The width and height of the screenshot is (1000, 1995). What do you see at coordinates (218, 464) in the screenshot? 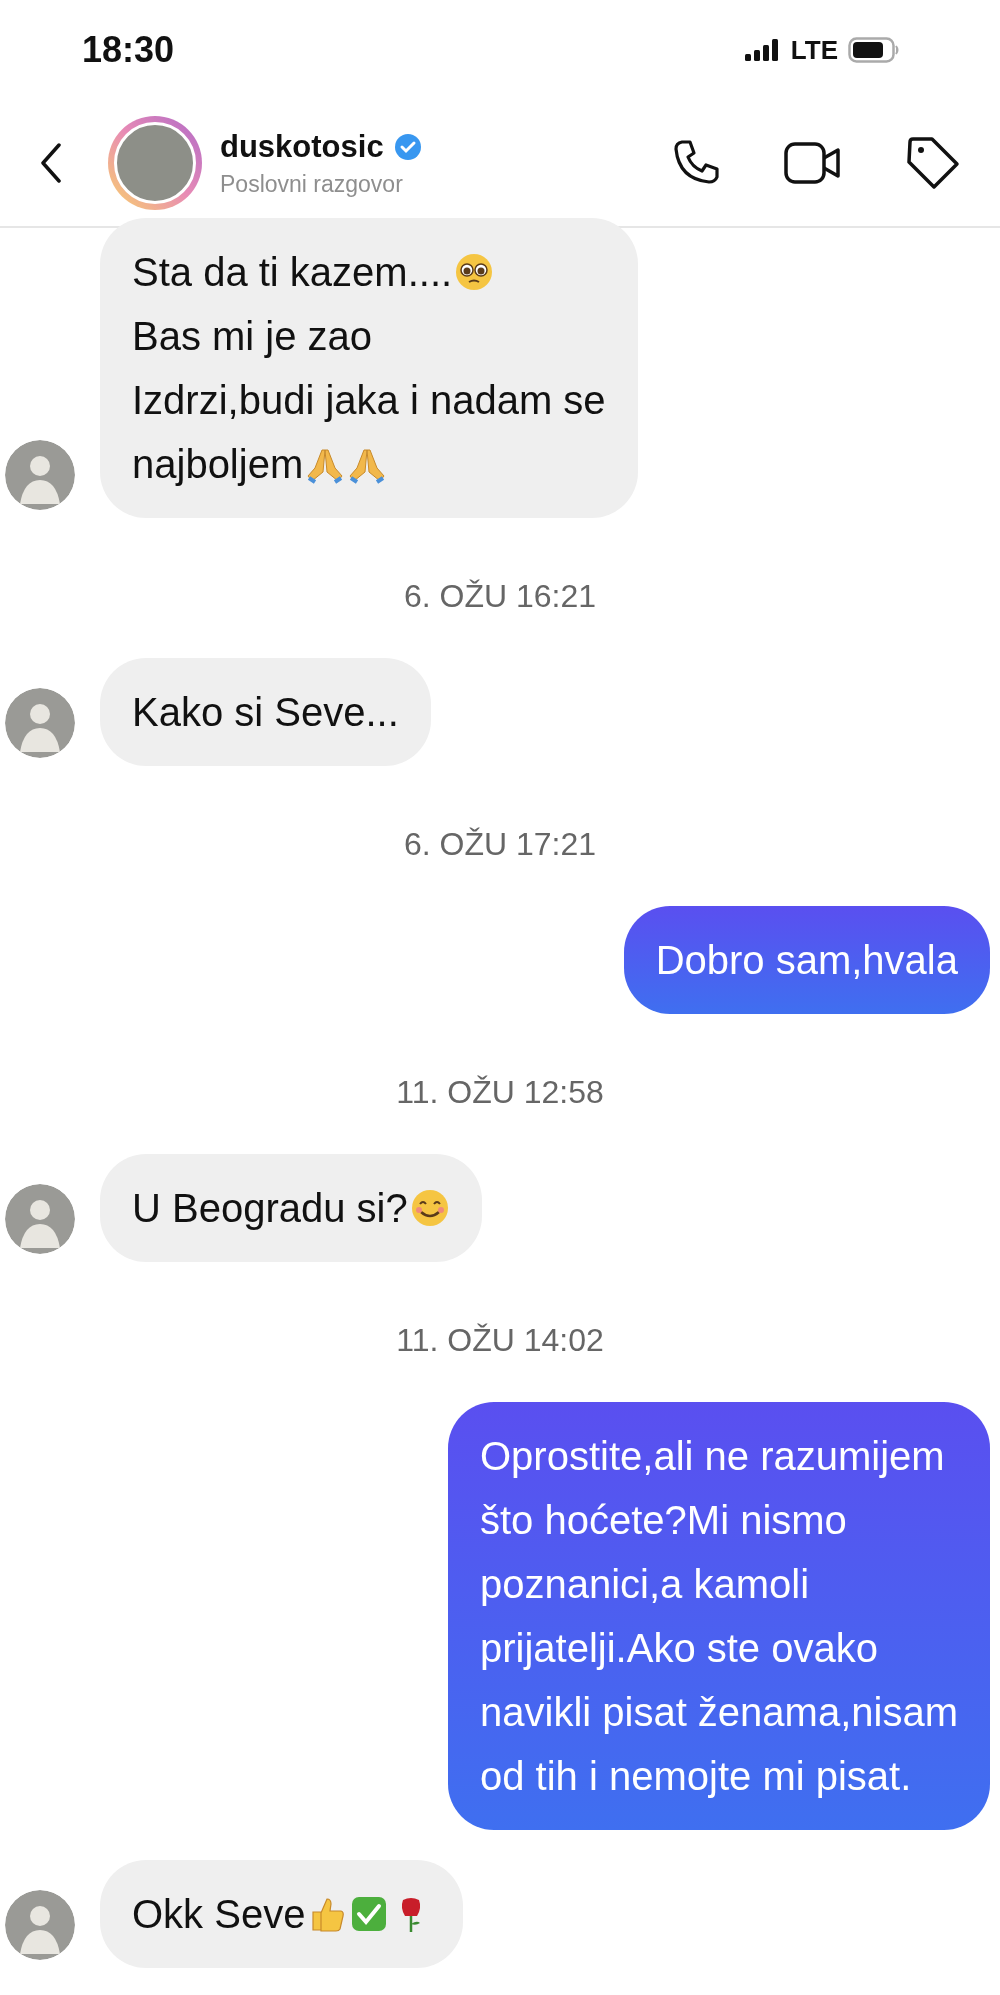
I see `message-text: najboljem` at bounding box center [218, 464].